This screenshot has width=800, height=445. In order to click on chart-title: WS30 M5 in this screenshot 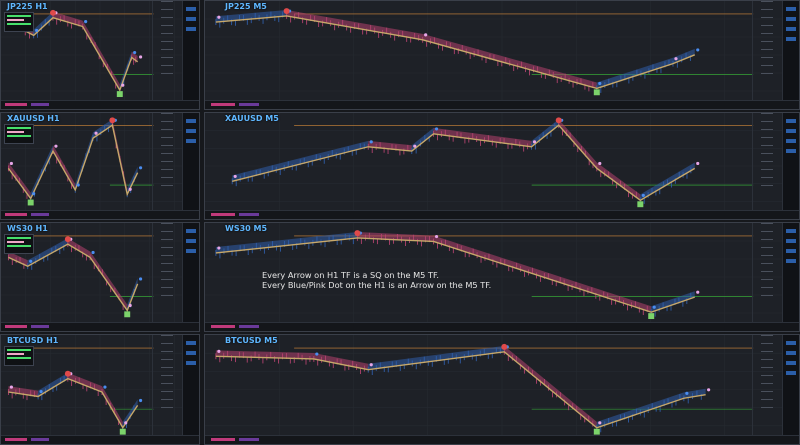, I will do `click(246, 228)`.